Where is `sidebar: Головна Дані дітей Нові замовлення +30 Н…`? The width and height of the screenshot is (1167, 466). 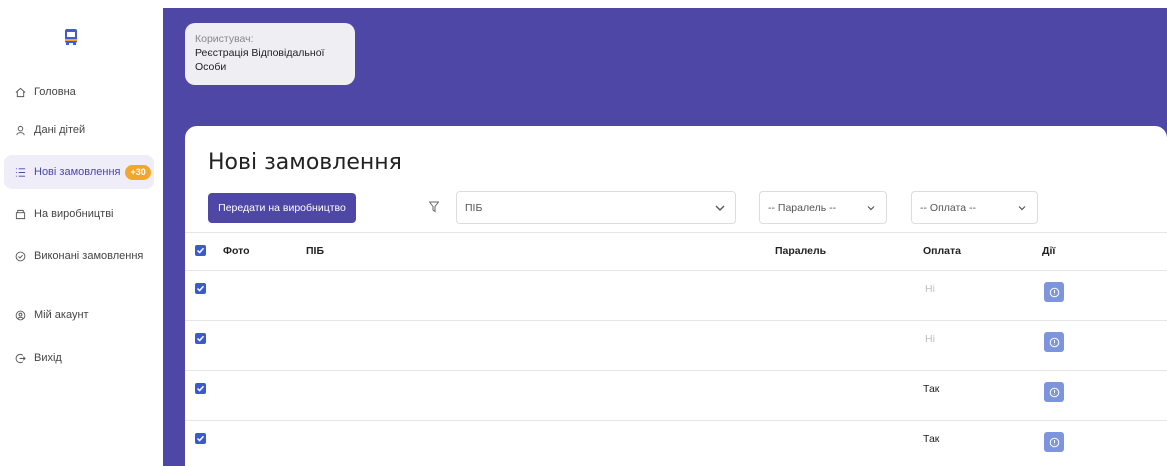
sidebar: Головна Дані дітей Нові замовлення +30 Н… is located at coordinates (81, 233).